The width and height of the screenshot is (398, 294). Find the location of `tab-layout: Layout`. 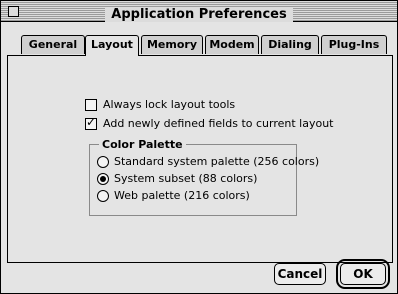

tab-layout: Layout is located at coordinates (112, 45).